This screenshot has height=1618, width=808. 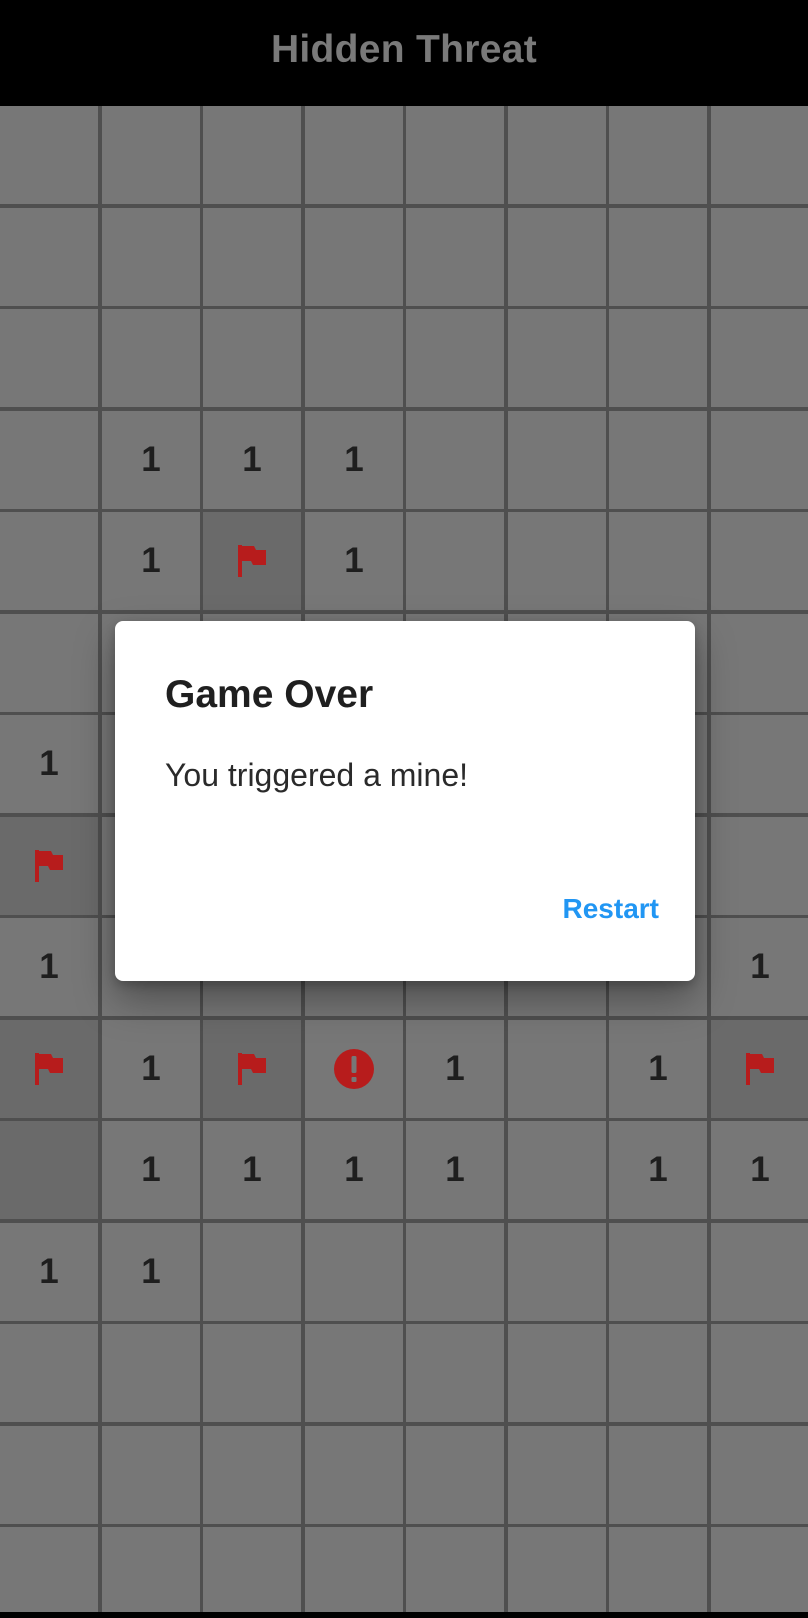 I want to click on restart-button: Restart, so click(x=611, y=909).